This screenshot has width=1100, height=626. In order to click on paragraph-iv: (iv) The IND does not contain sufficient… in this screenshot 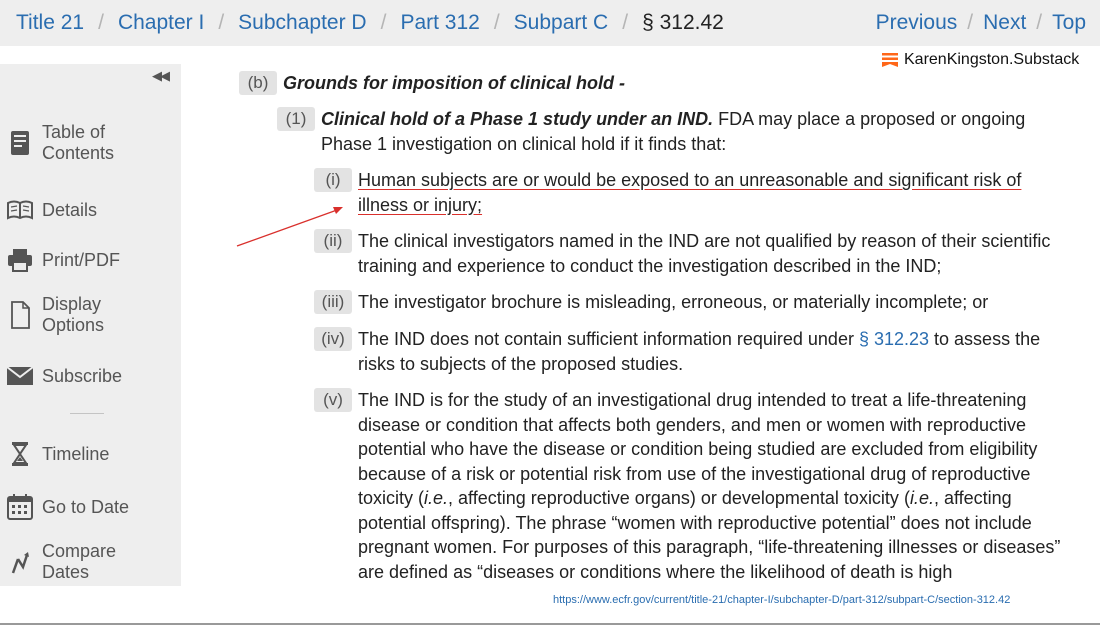, I will do `click(694, 351)`.